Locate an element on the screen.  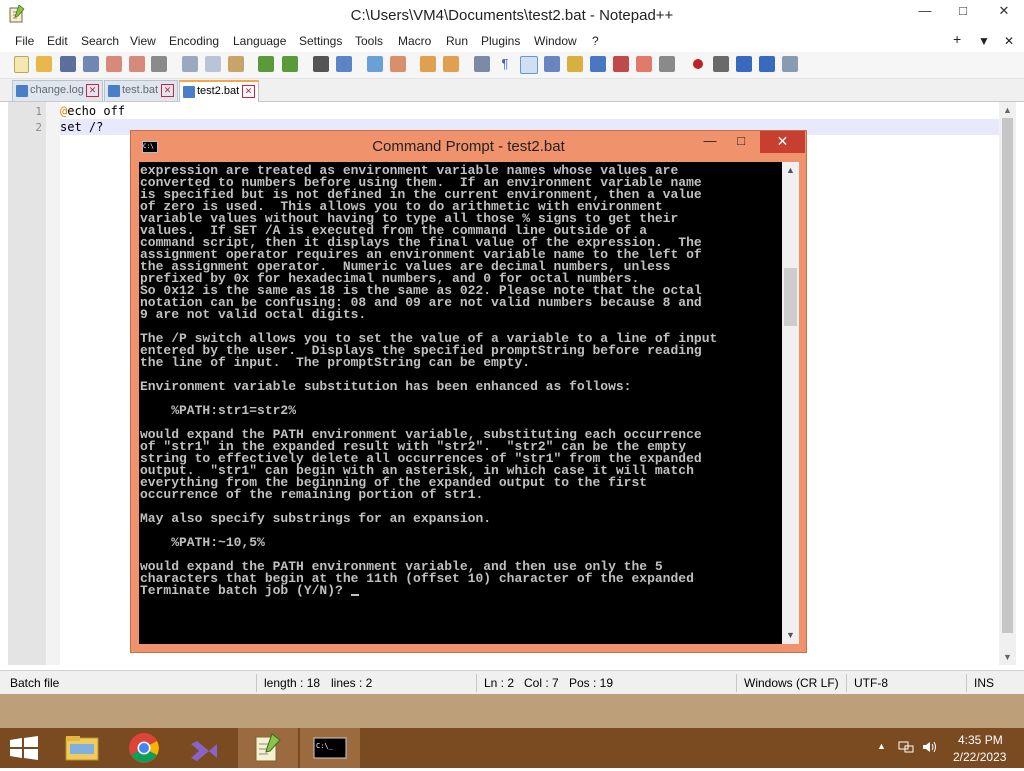
find-icon is located at coordinates (321, 64).